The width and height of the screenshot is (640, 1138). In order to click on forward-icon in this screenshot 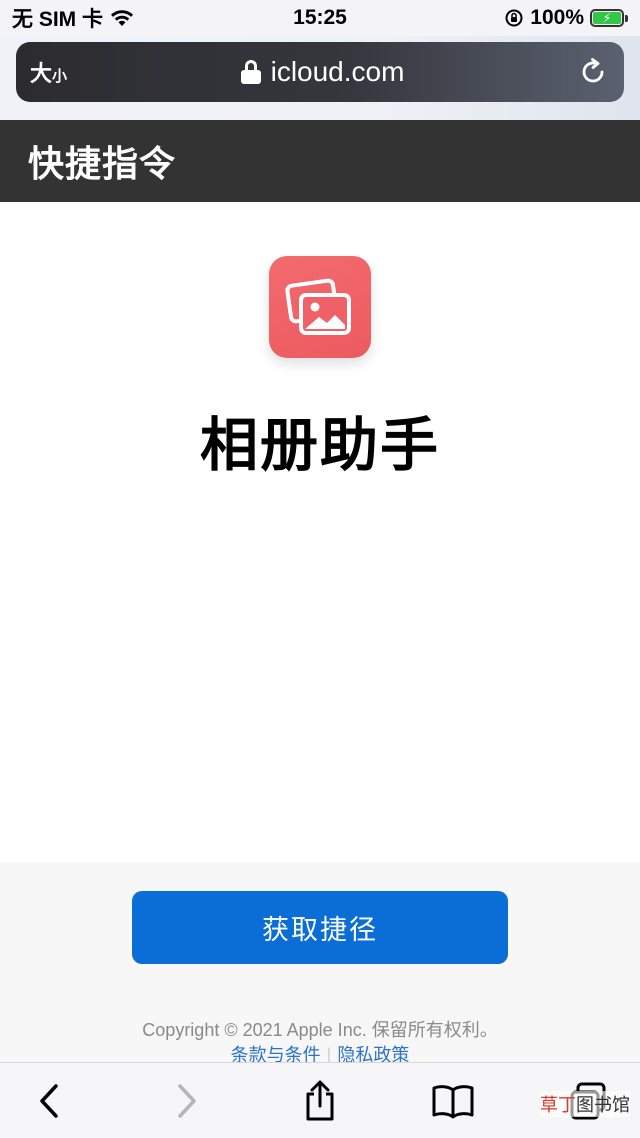, I will do `click(187, 1101)`.